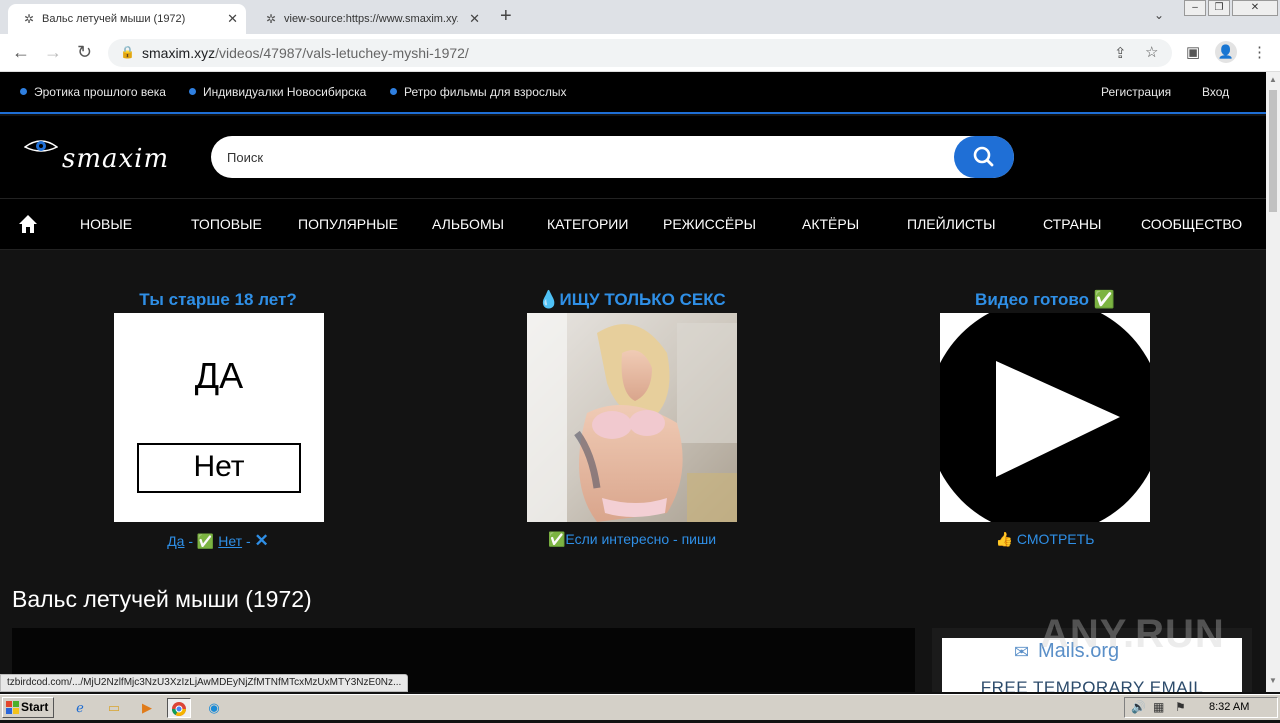 The width and height of the screenshot is (1280, 723). I want to click on scrollbar-thumb, so click(1273, 151).